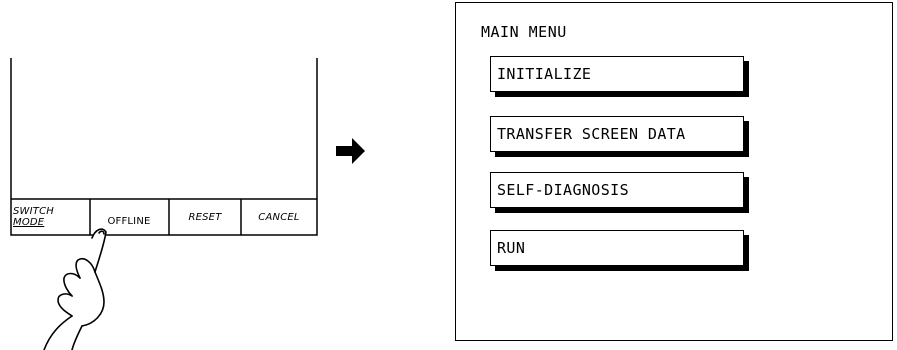  I want to click on pointing-hand-icon, so click(75, 289).